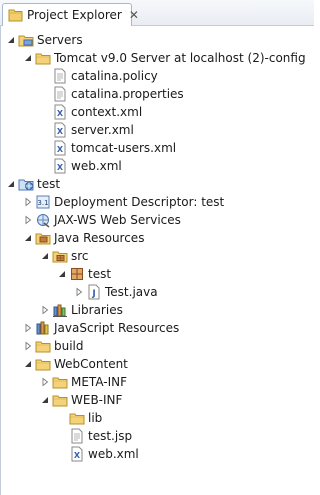 This screenshot has width=320, height=495. I want to click on deployment-descriptor-icon: 3.1, so click(43, 202).